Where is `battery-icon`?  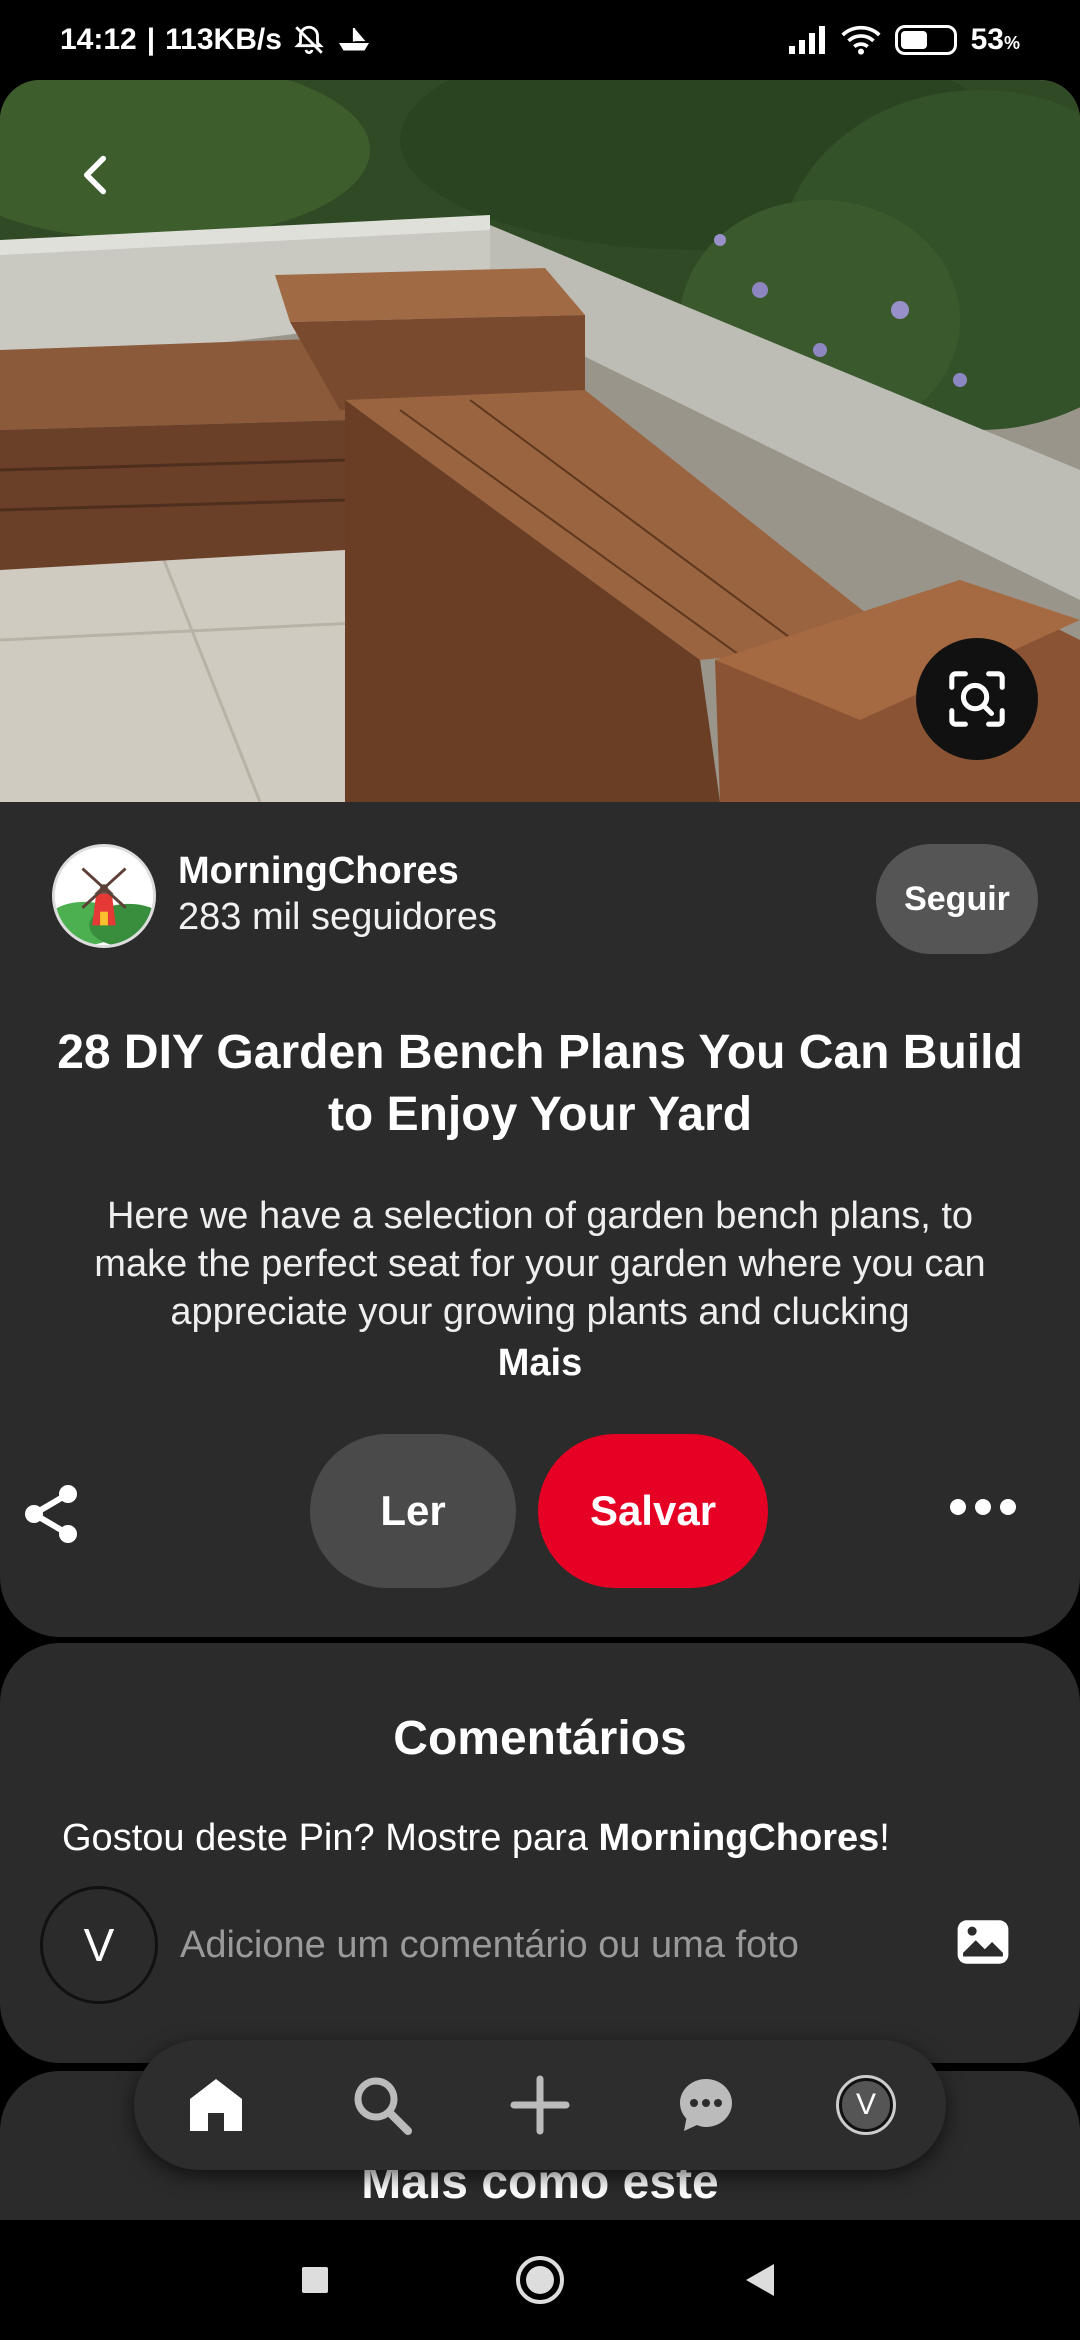
battery-icon is located at coordinates (925, 40).